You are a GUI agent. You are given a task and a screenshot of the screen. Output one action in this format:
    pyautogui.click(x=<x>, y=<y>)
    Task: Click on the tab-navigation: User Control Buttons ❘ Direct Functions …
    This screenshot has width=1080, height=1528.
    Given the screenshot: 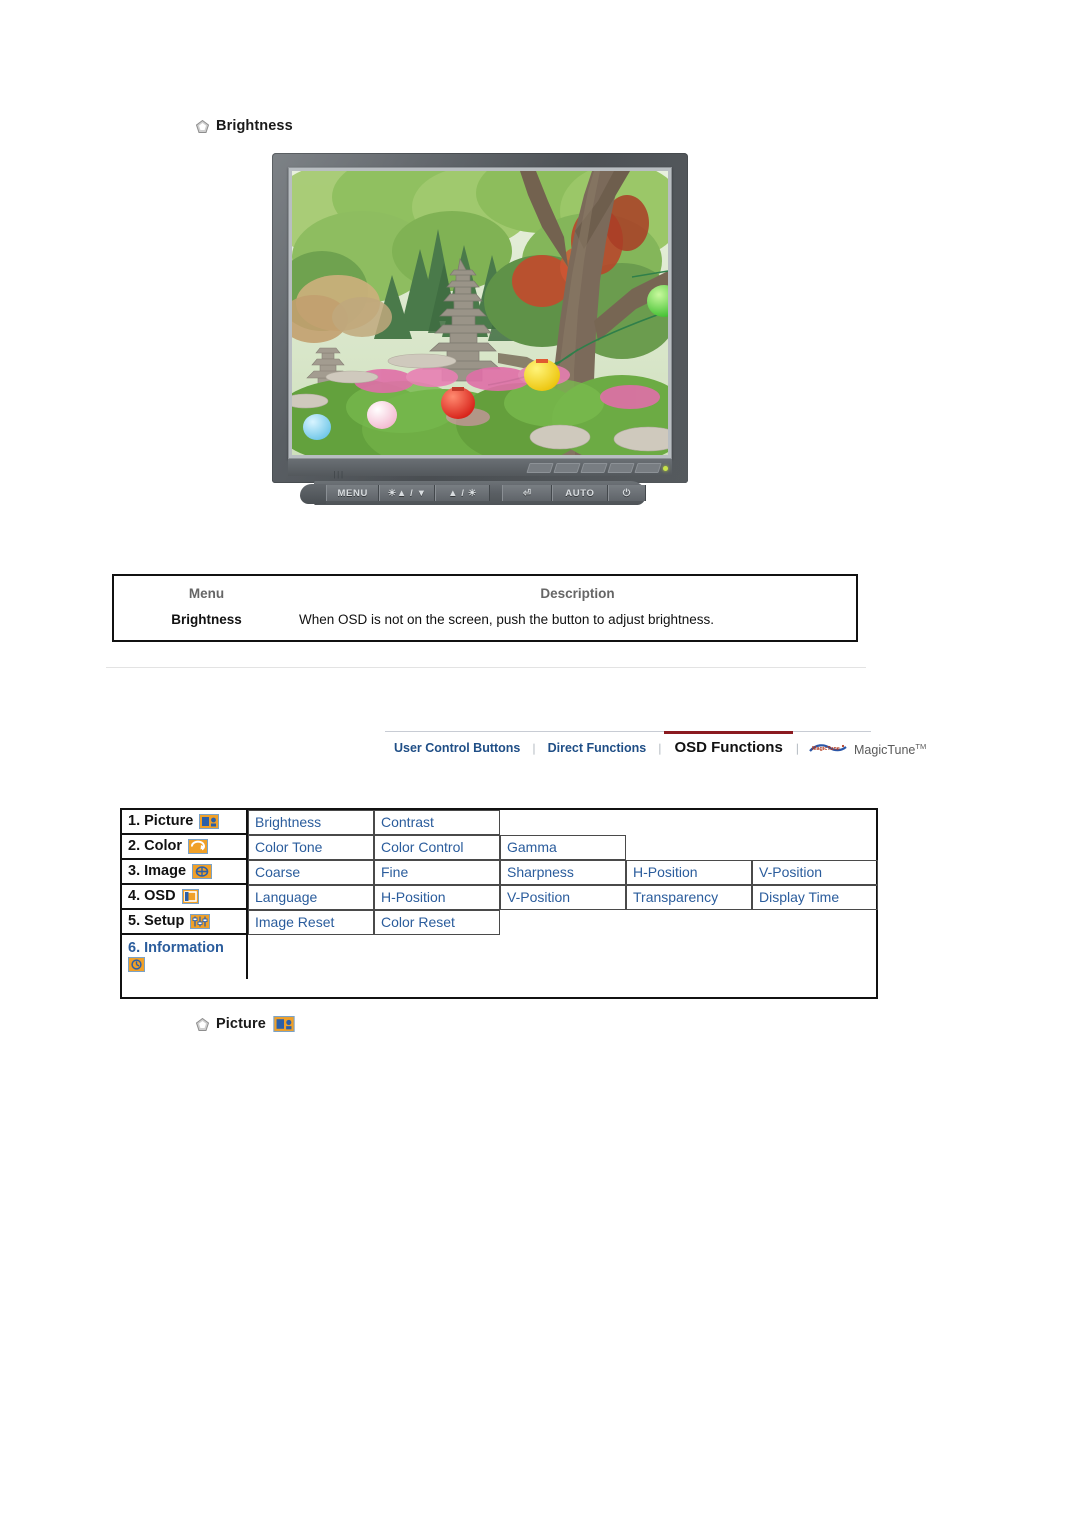 What is the action you would take?
    pyautogui.click(x=655, y=744)
    